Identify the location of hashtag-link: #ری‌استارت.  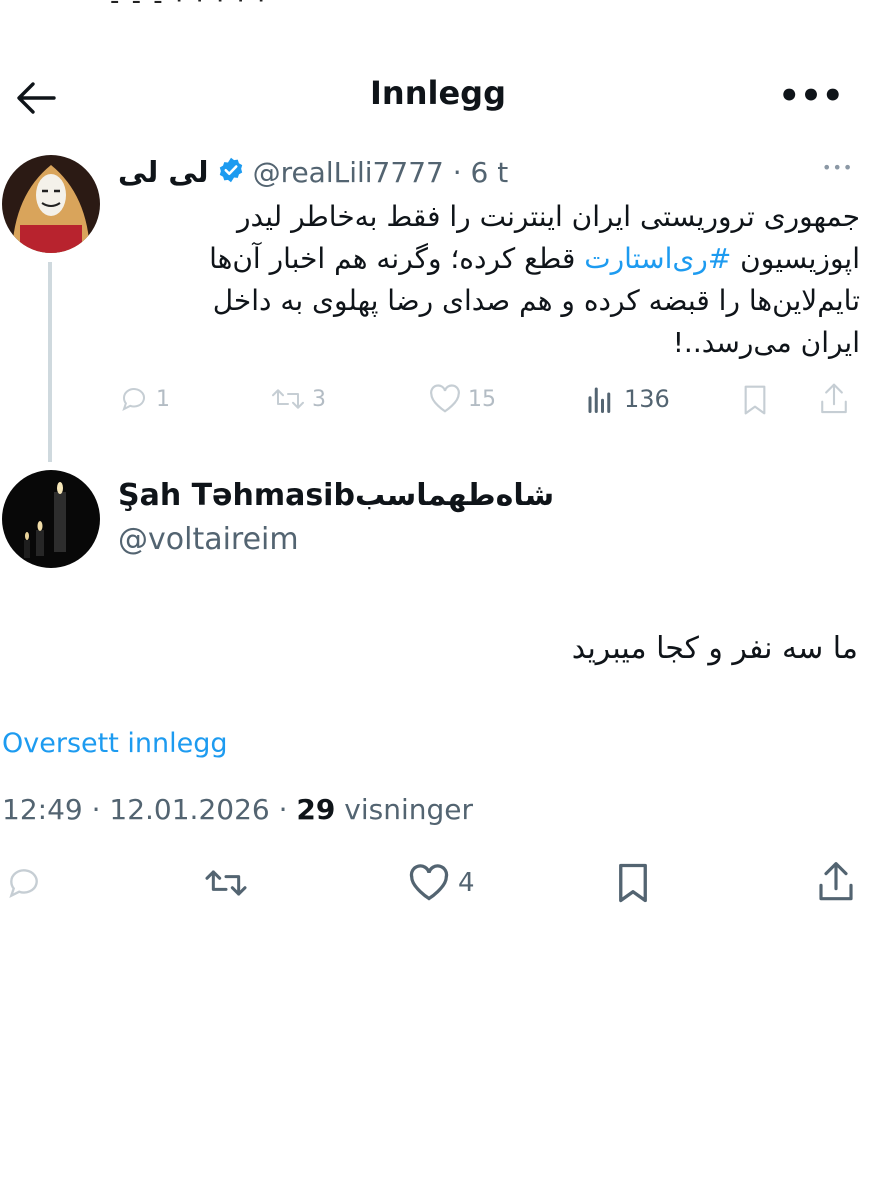
(657, 258).